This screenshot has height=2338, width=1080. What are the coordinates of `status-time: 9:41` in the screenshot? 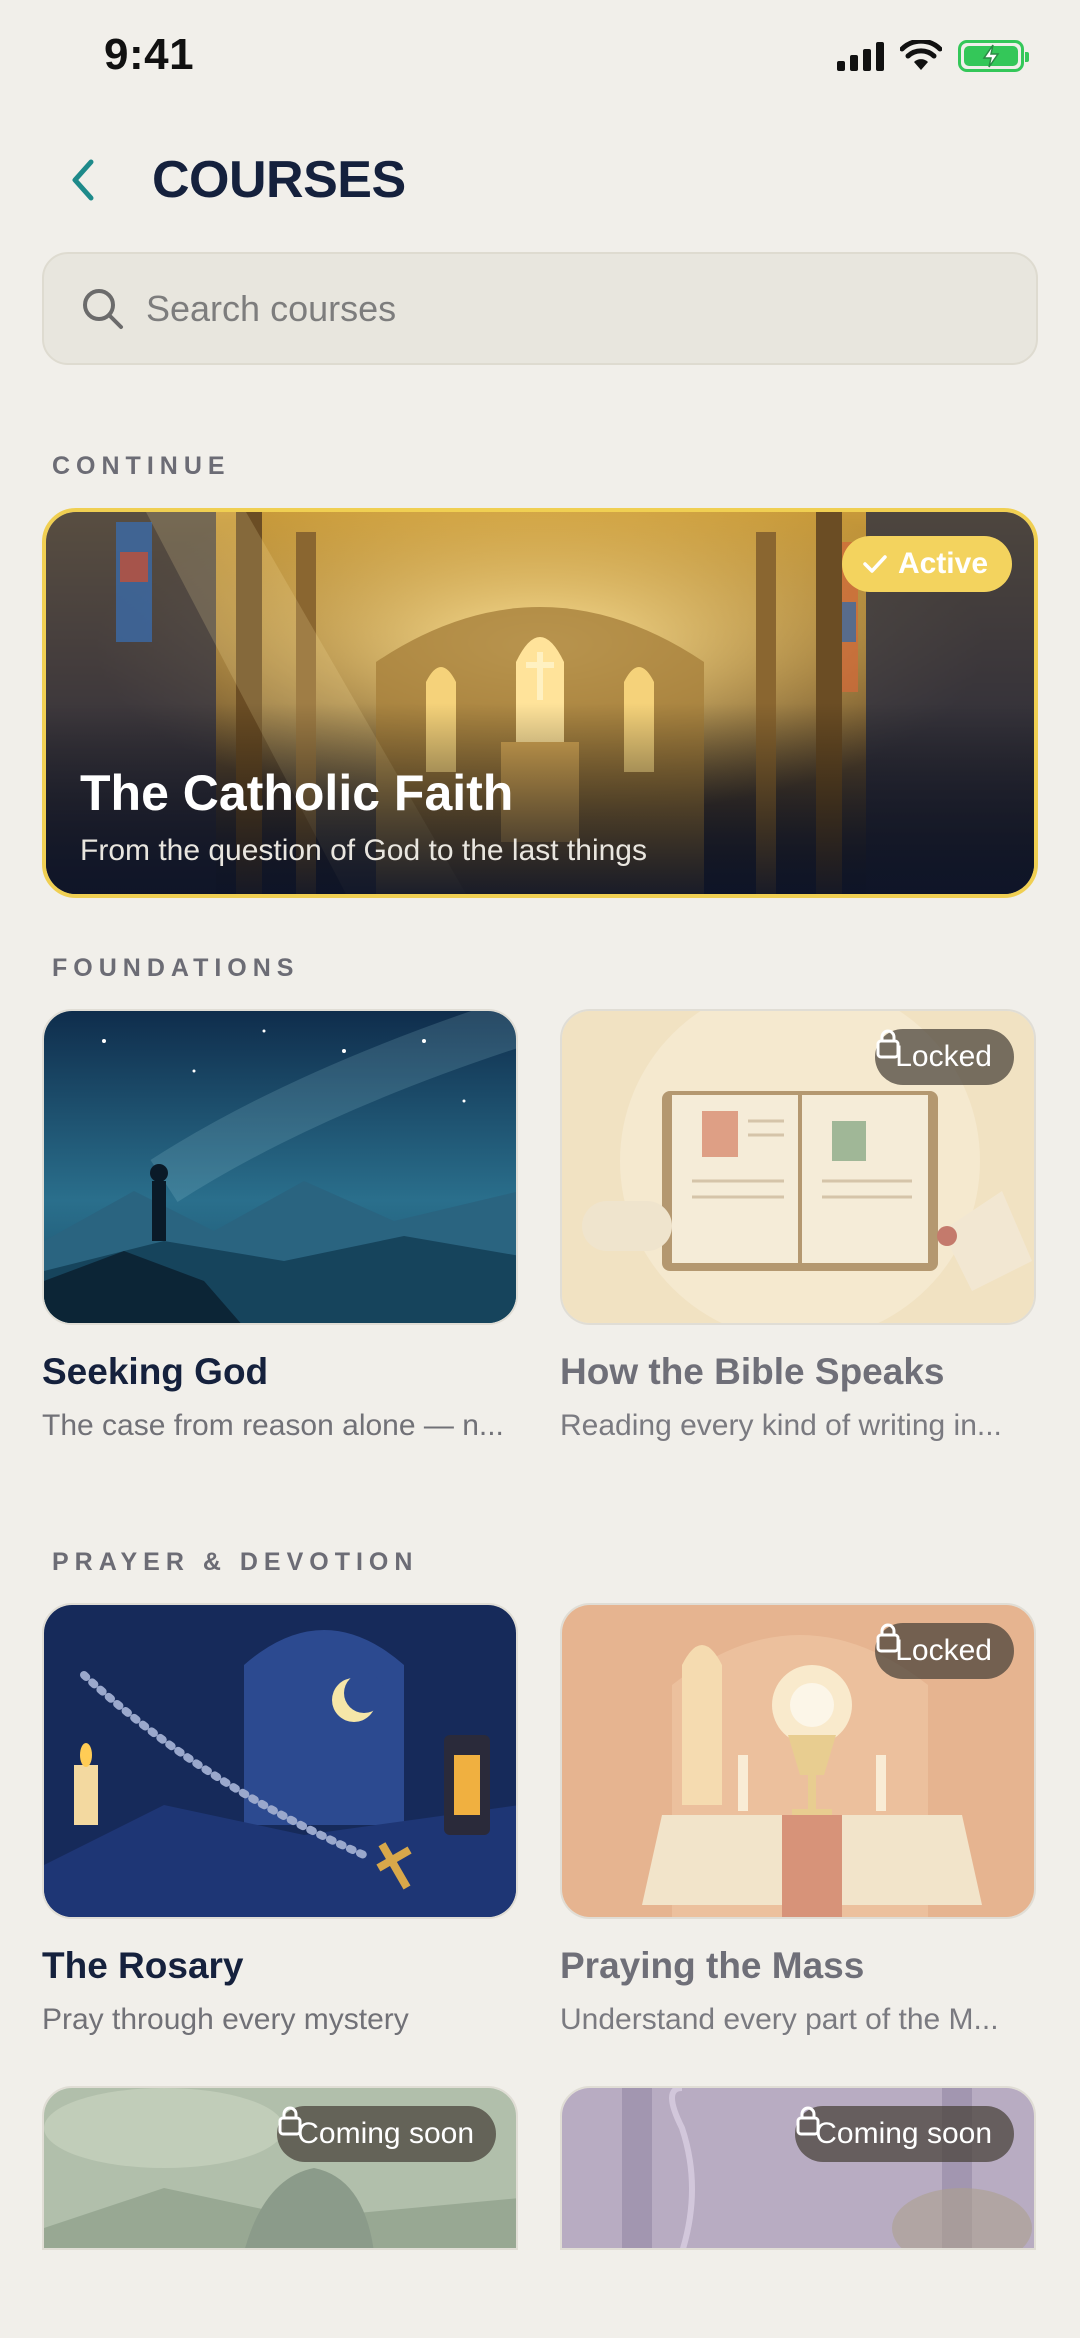 It's located at (149, 54).